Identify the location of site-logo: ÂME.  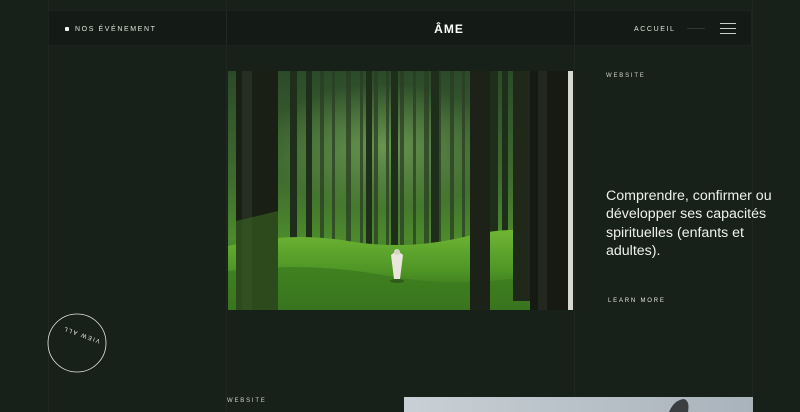
(449, 29).